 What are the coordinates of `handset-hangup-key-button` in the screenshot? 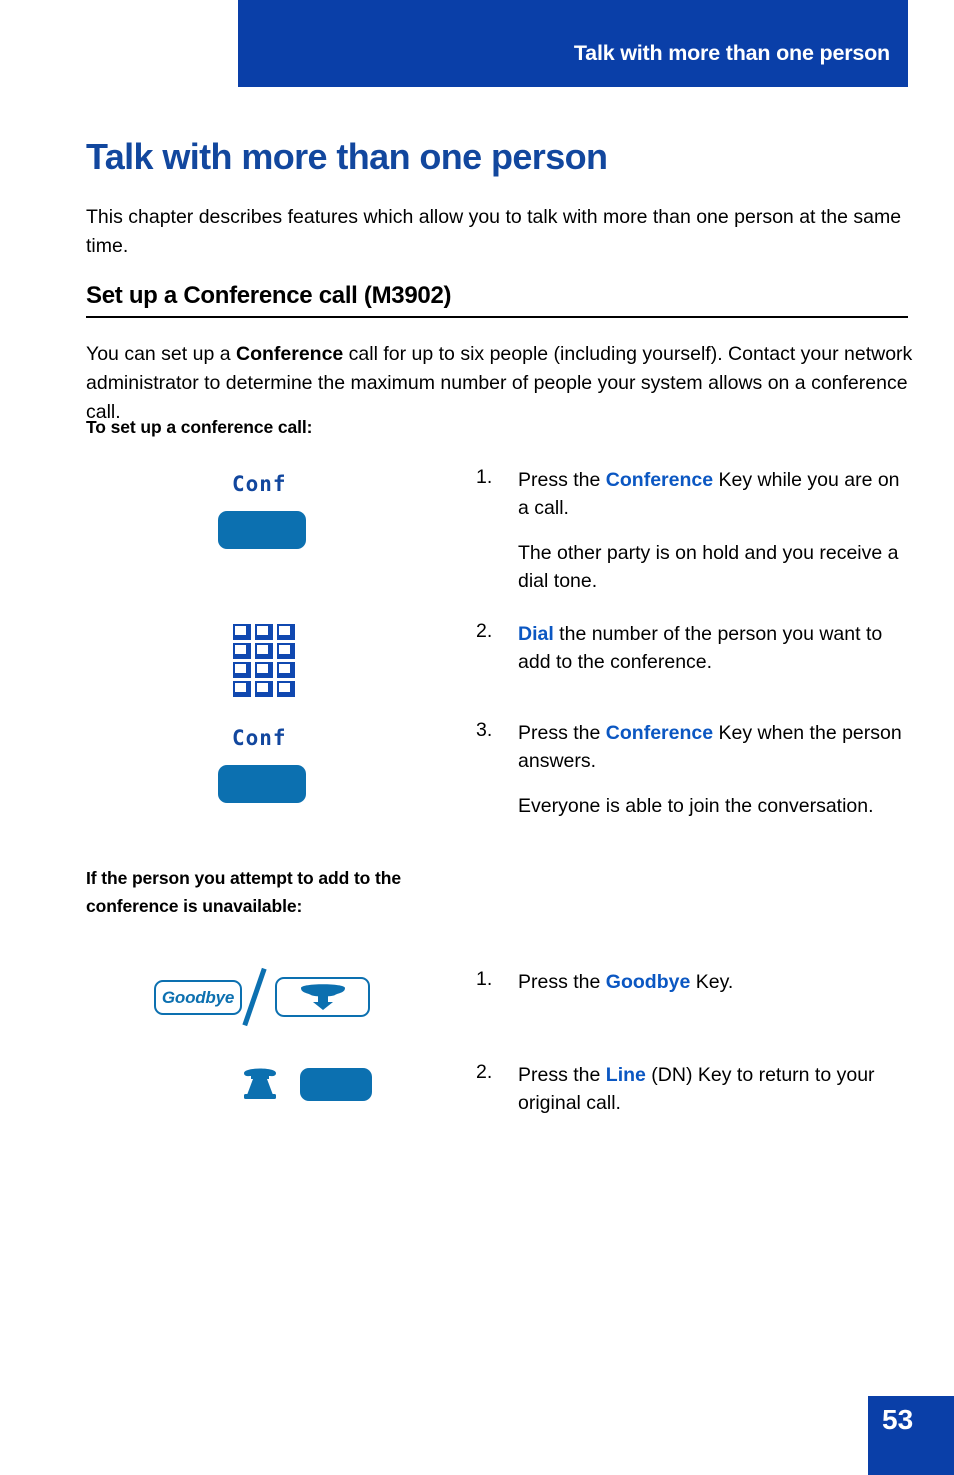 It's located at (322, 997).